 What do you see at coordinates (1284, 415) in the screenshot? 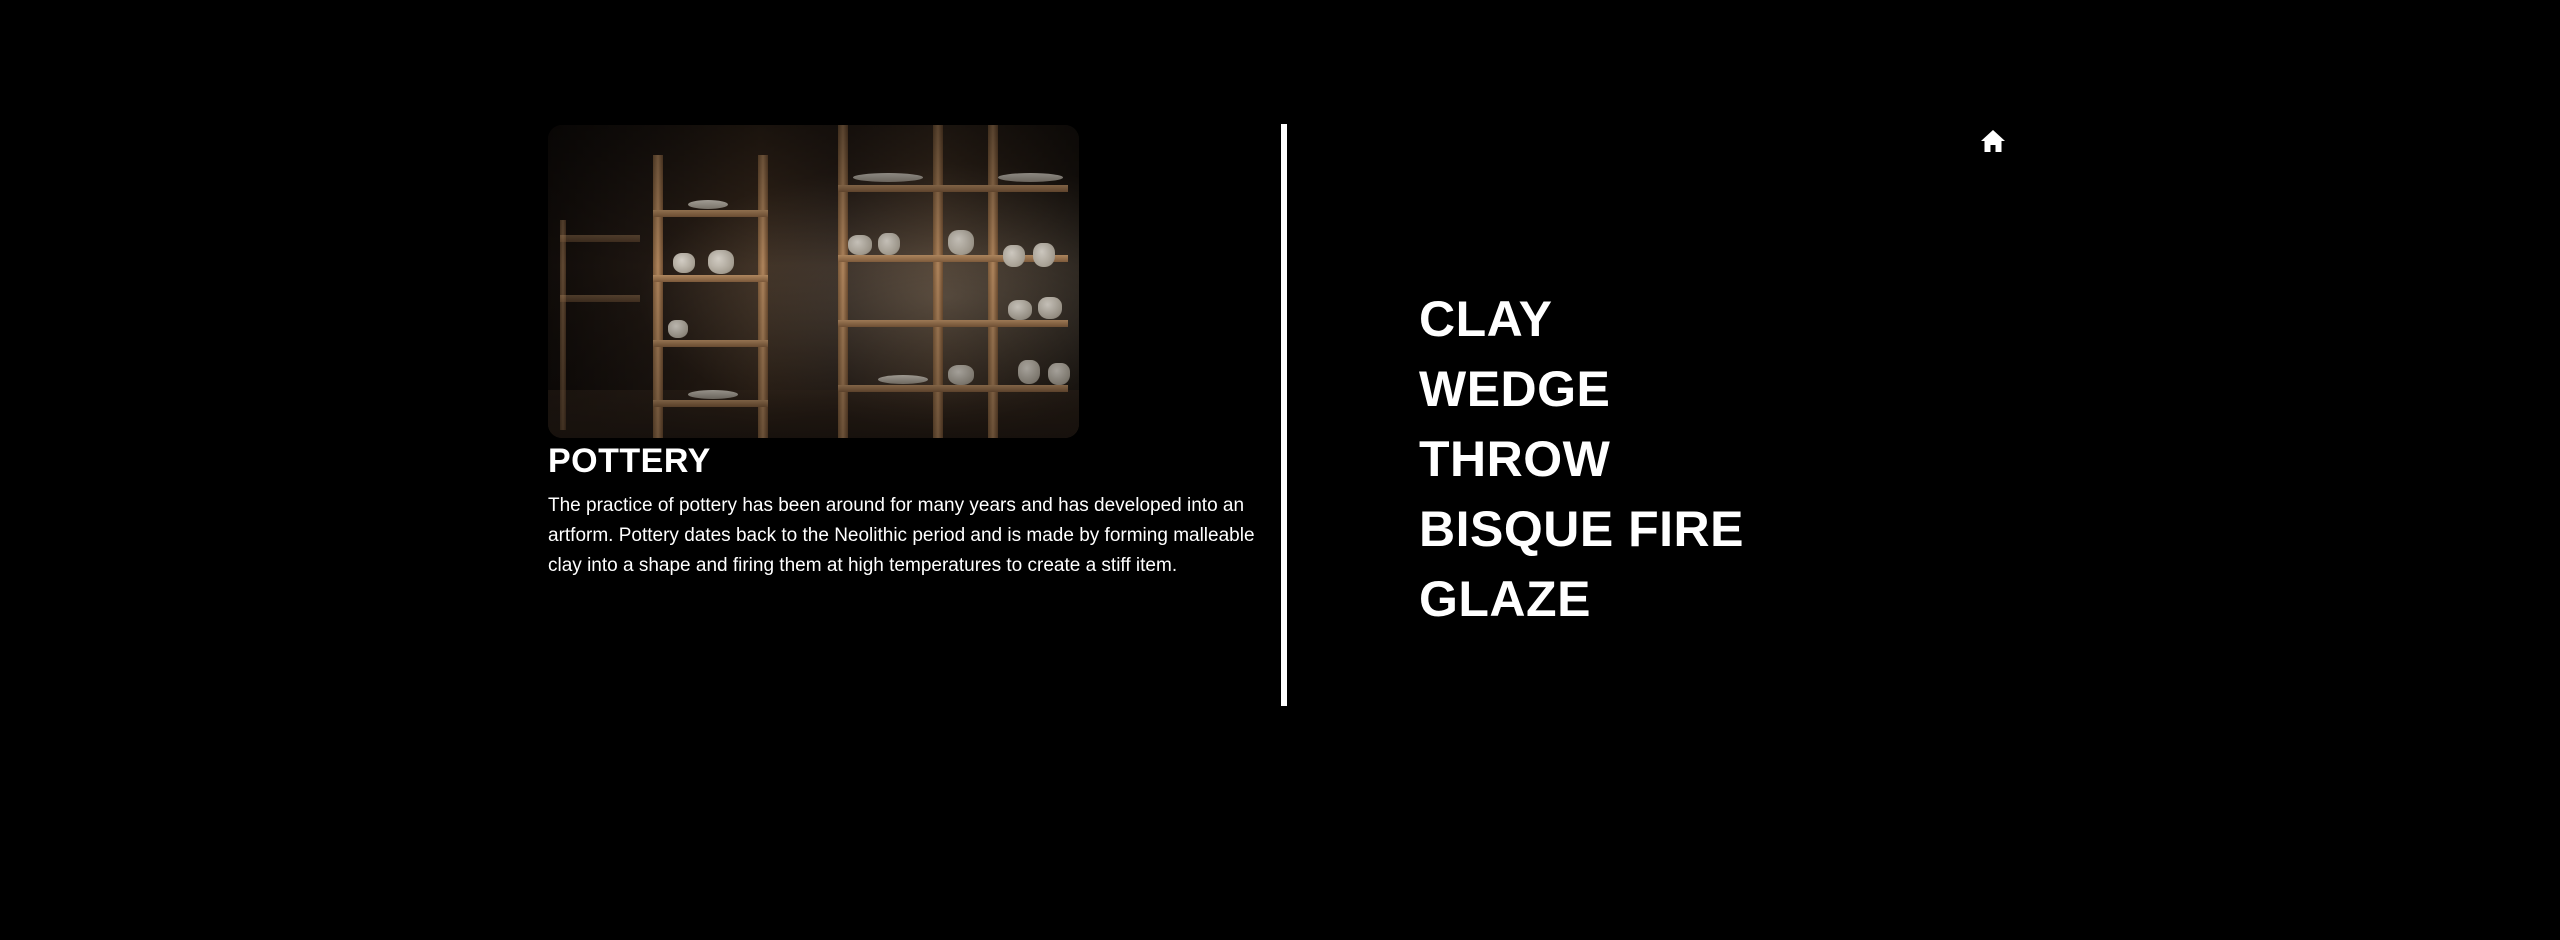
I see `vertical-divider` at bounding box center [1284, 415].